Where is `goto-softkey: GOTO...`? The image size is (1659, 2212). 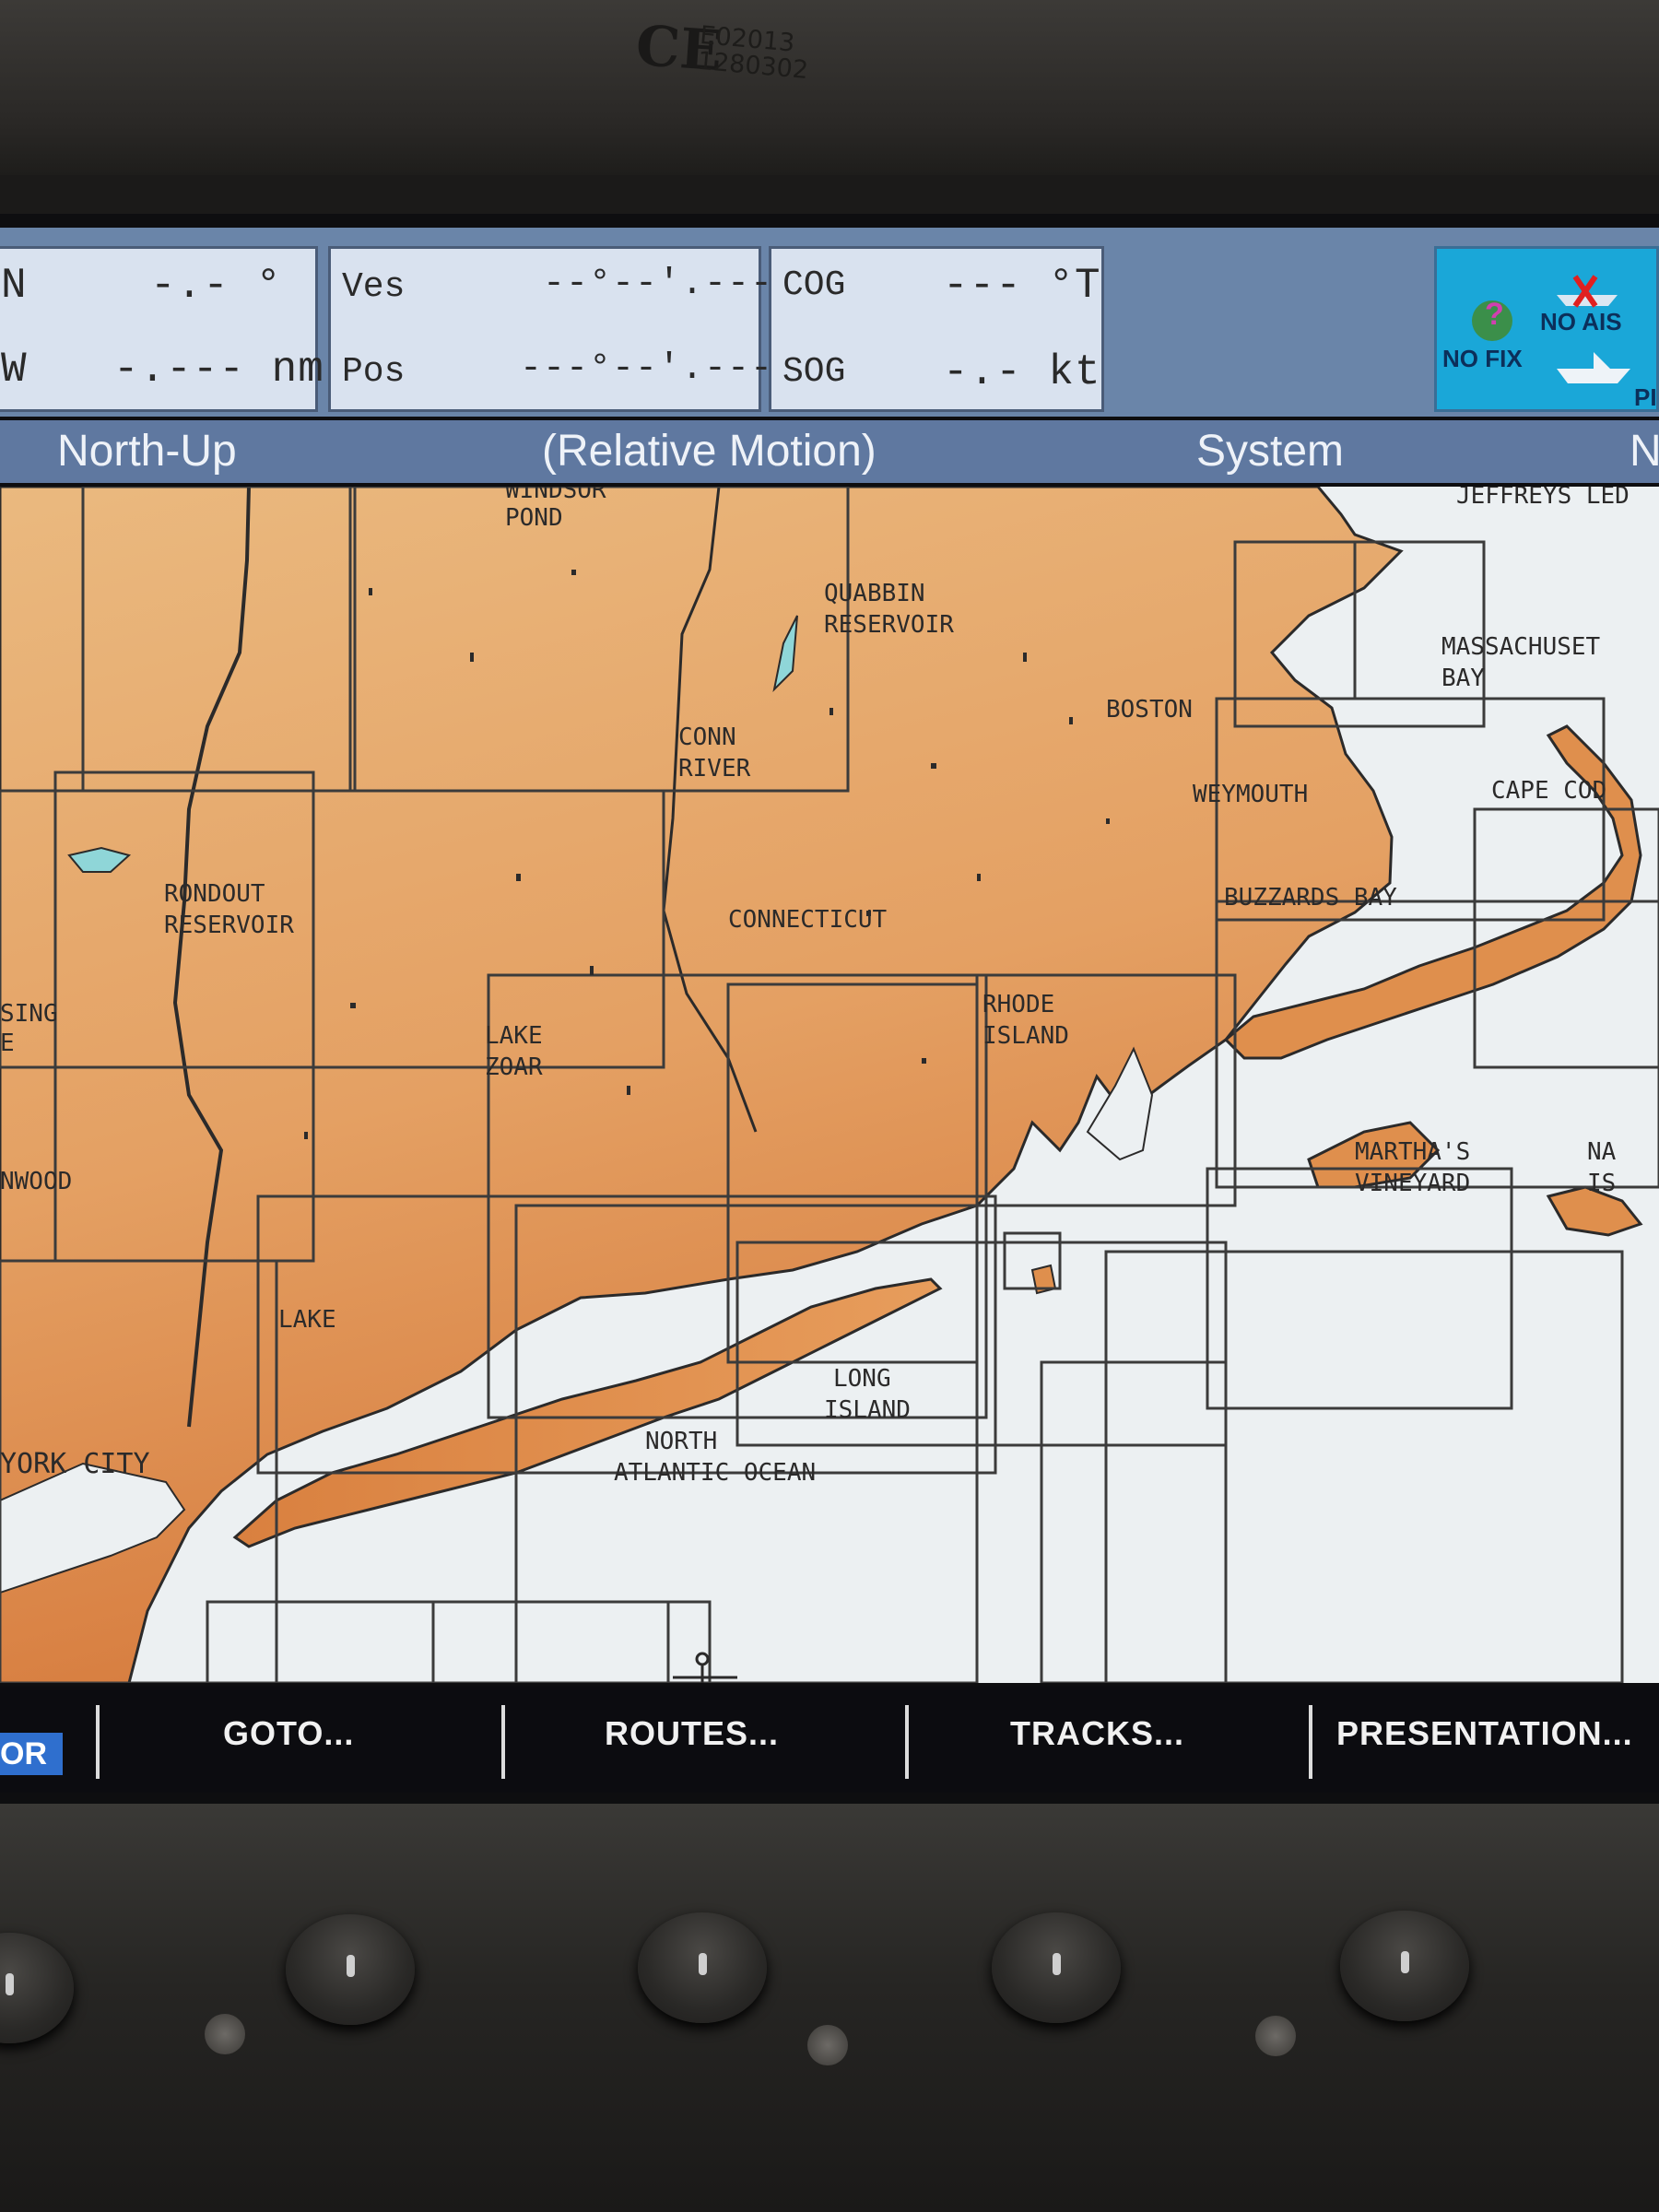 goto-softkey: GOTO... is located at coordinates (288, 1733).